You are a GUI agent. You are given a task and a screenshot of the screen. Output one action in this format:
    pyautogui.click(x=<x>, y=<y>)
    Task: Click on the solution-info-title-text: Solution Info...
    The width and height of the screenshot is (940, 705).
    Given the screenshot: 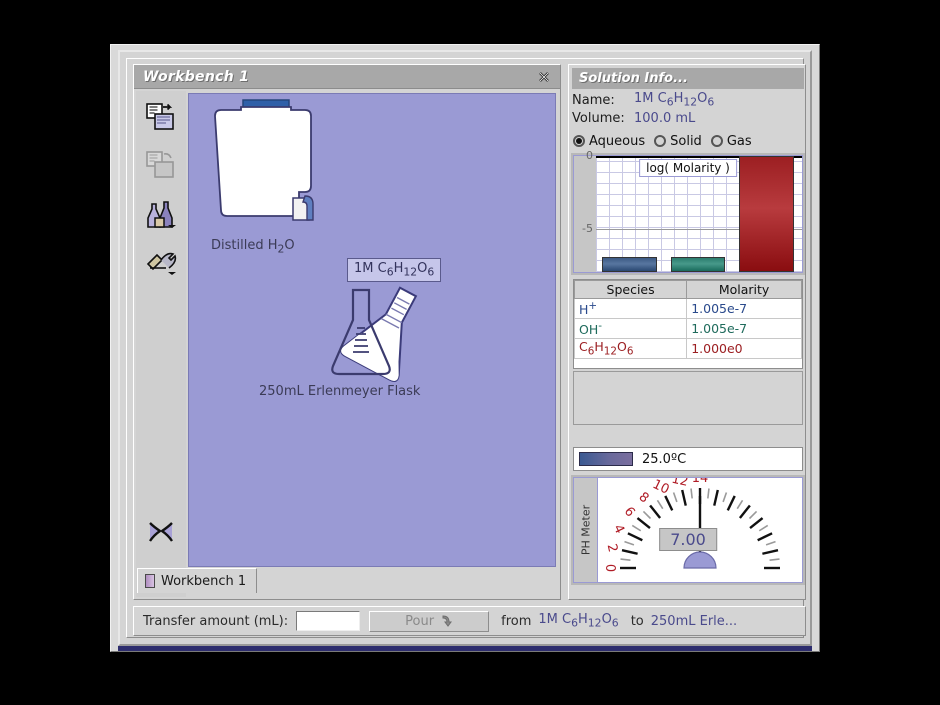 What is the action you would take?
    pyautogui.click(x=633, y=78)
    